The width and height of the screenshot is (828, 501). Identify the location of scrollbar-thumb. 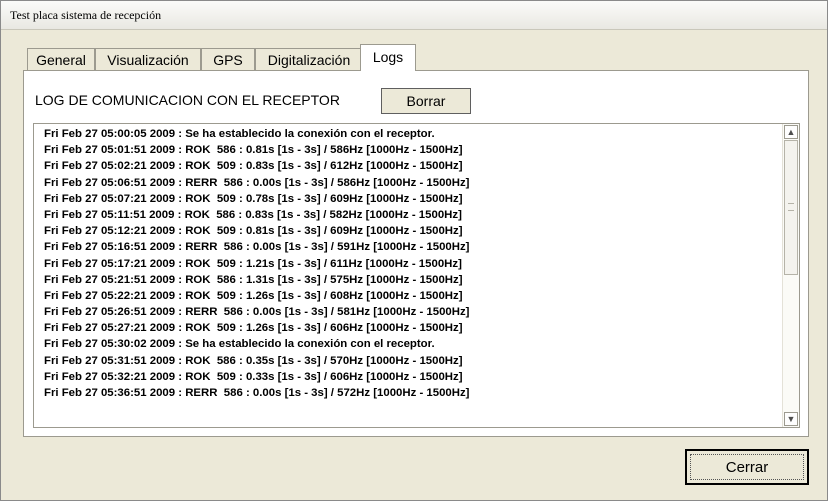
(791, 207).